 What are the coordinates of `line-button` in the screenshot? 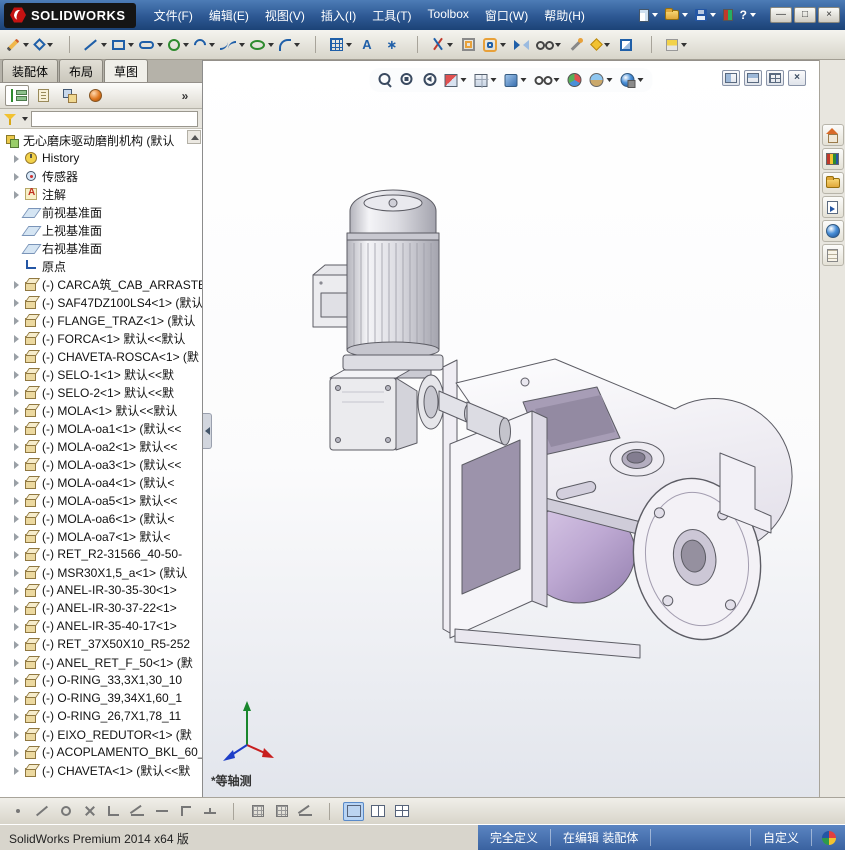 It's located at (95, 45).